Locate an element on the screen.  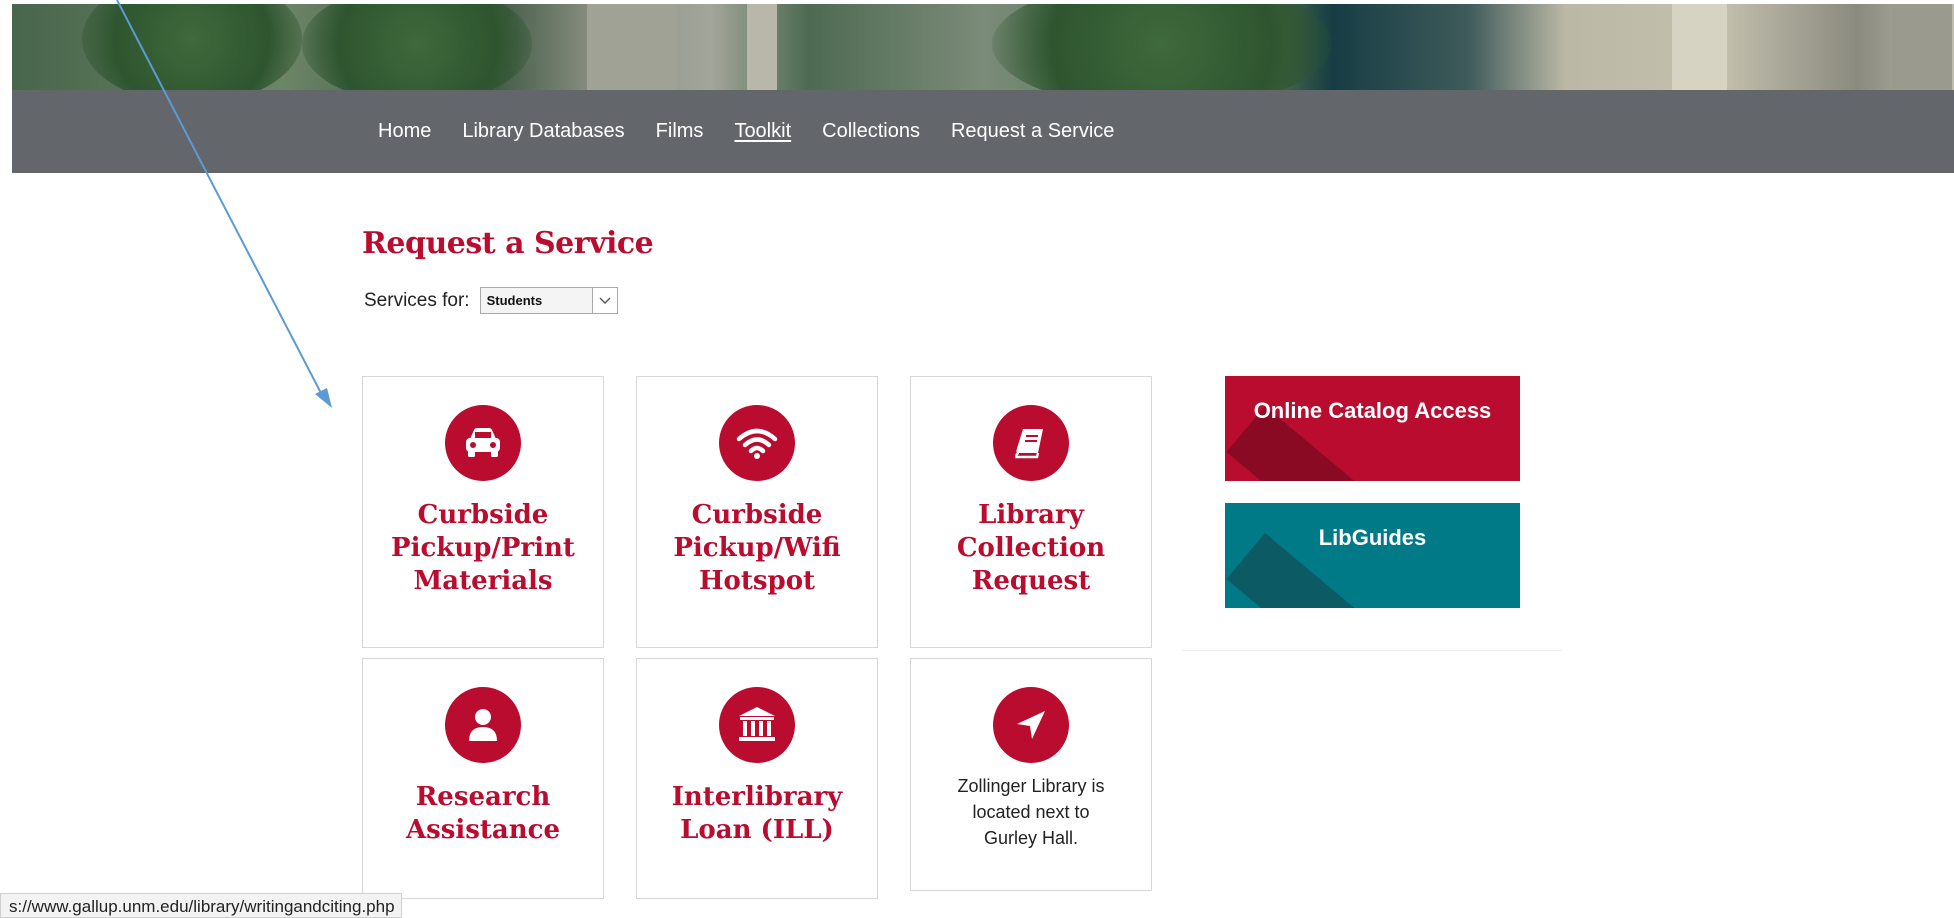
online-catalog-access-label: Online Catalog Access is located at coordinates (1372, 410).